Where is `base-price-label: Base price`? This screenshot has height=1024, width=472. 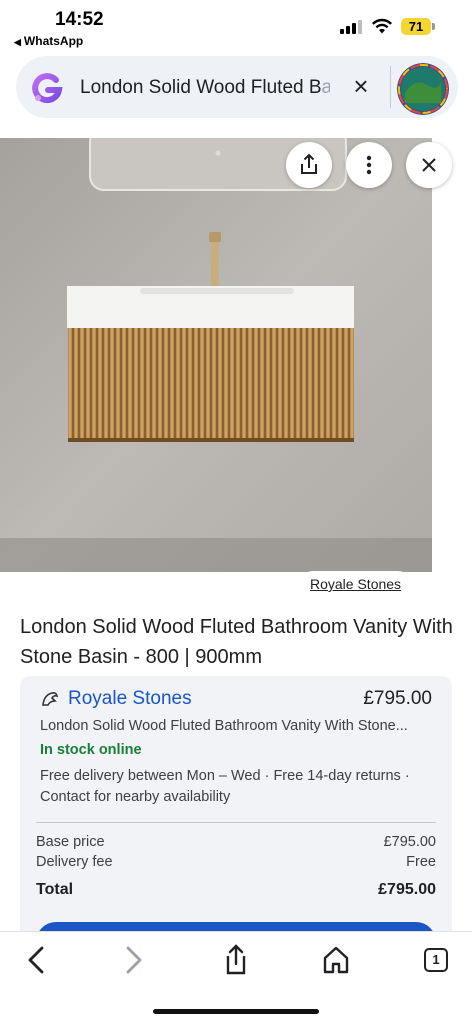
base-price-label: Base price is located at coordinates (70, 842).